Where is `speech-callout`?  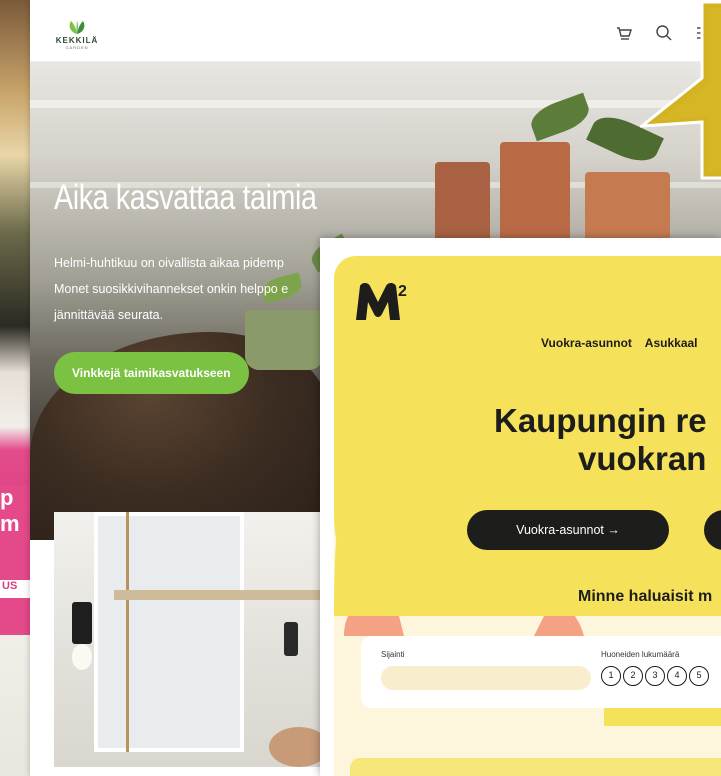
speech-callout is located at coordinates (680, 90).